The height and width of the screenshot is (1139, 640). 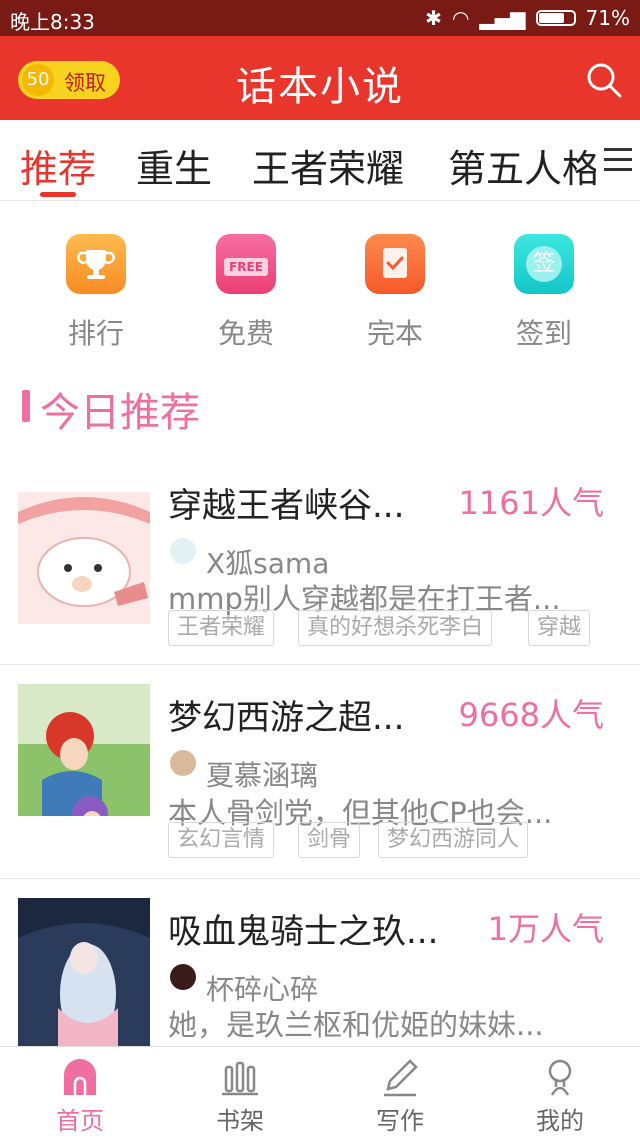 I want to click on nav-write: 写作, so click(x=400, y=1093).